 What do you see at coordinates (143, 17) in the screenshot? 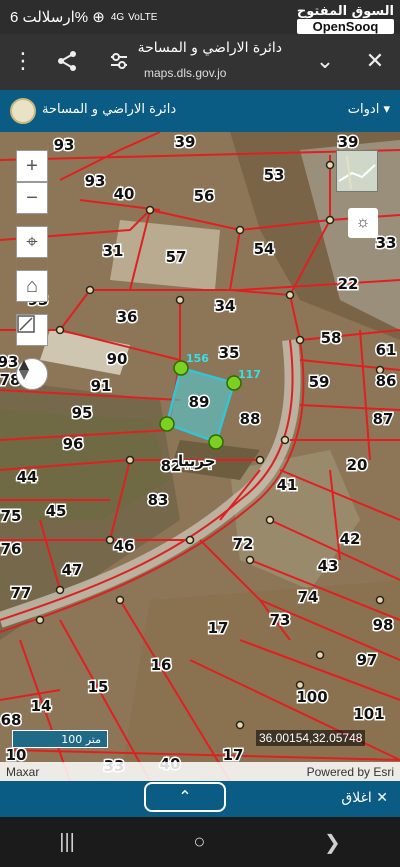
I see `net-volte: VoLTE` at bounding box center [143, 17].